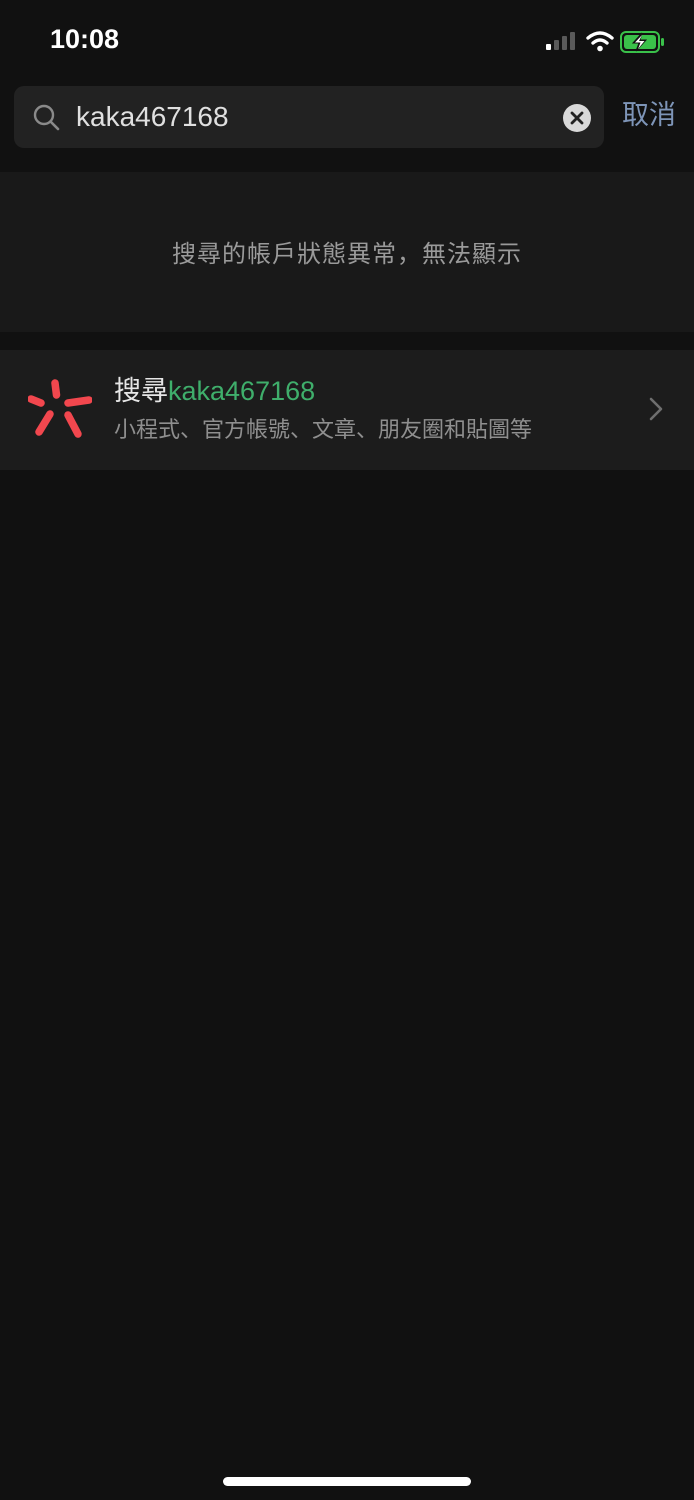 The image size is (694, 1500). Describe the element at coordinates (347, 410) in the screenshot. I see `web-search-row: 搜尋kaka467168 小程式、官方帳號、文章、朋友圈和貼圖等` at that location.